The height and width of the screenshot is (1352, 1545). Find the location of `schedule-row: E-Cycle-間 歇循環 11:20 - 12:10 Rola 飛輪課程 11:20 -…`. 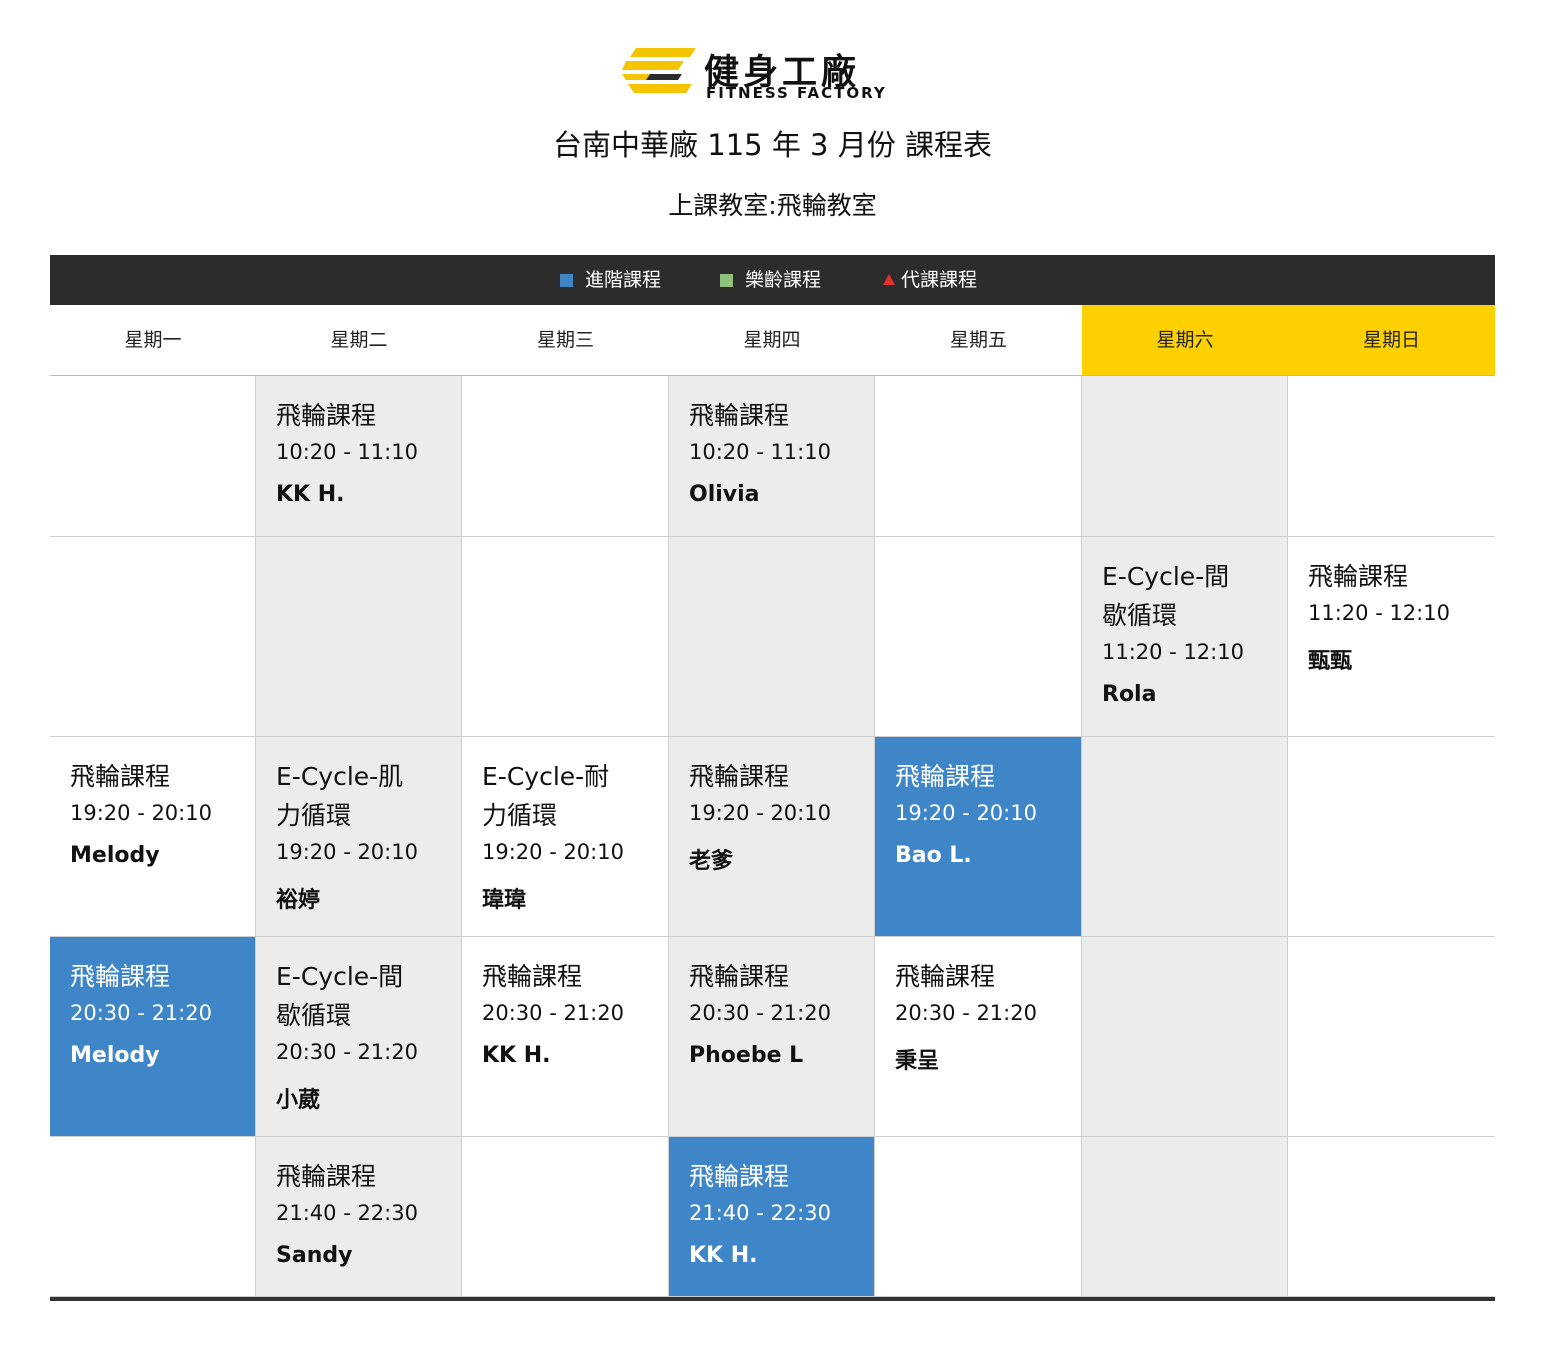

schedule-row: E-Cycle-間 歇循環 11:20 - 12:10 Rola 飛輪課程 11:20 -… is located at coordinates (772, 637).